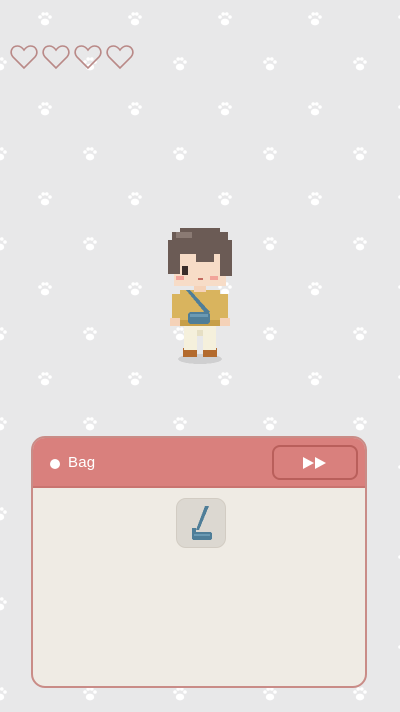 The width and height of the screenshot is (400, 712). What do you see at coordinates (55, 464) in the screenshot?
I see `header-dot` at bounding box center [55, 464].